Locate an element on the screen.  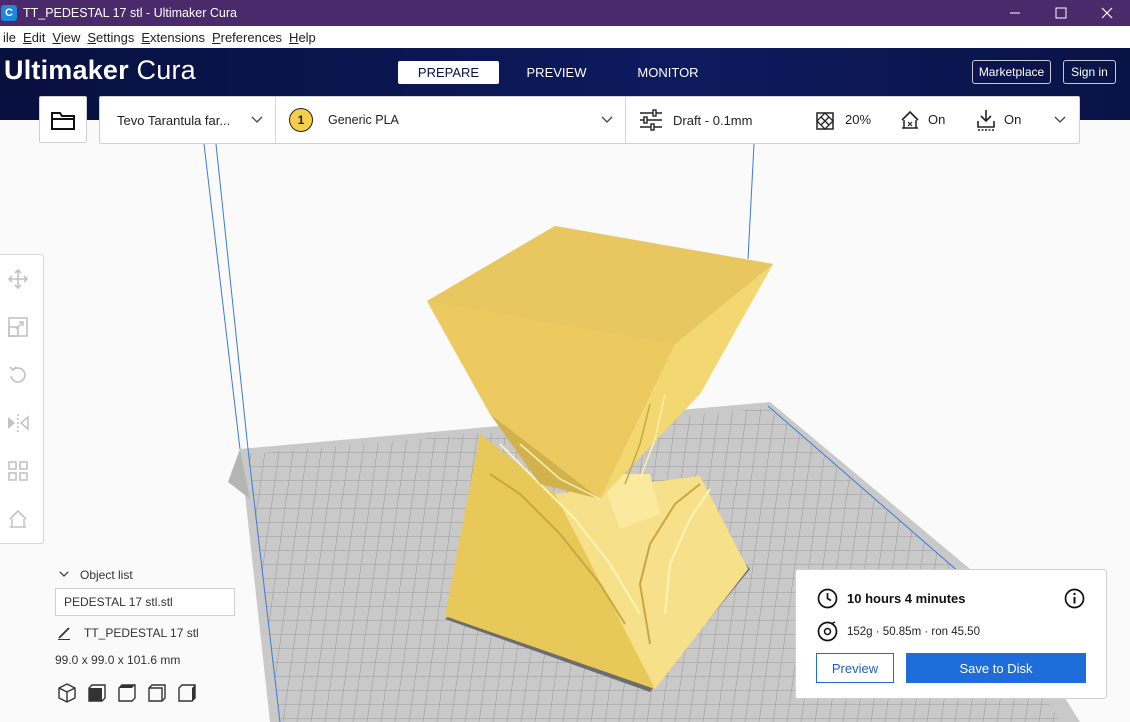
support-blocker-icon is located at coordinates (18, 518).